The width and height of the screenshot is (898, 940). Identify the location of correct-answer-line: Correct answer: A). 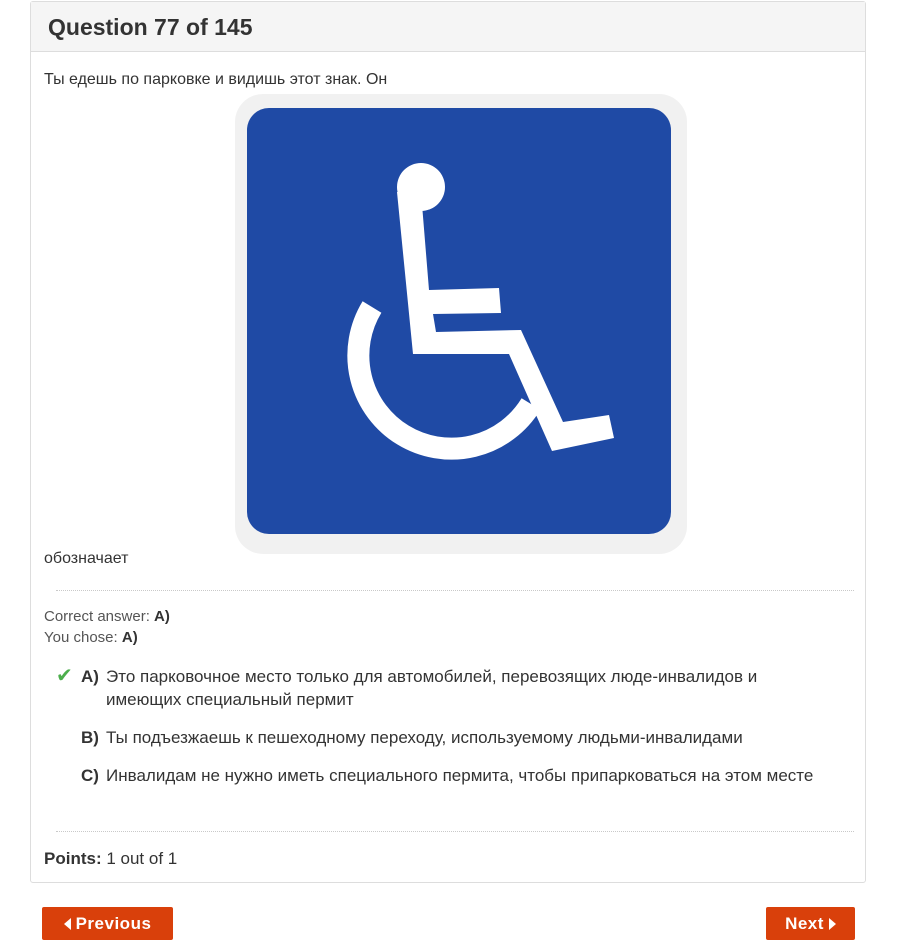
(107, 616).